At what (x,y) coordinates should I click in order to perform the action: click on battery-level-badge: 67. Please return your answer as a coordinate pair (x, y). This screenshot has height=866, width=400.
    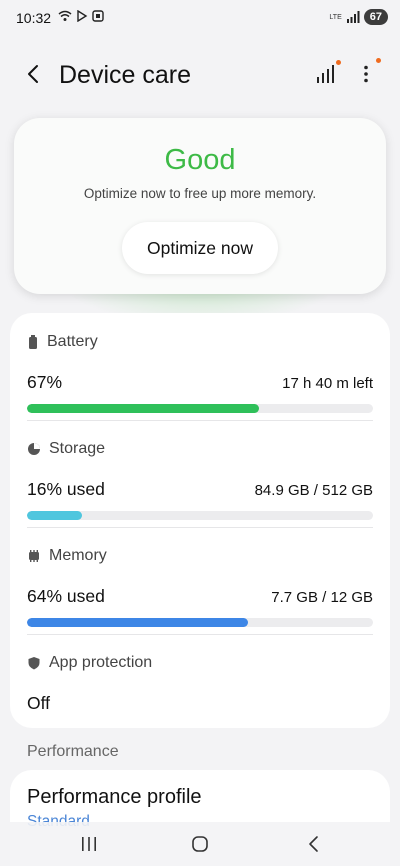
    Looking at the image, I should click on (375, 17).